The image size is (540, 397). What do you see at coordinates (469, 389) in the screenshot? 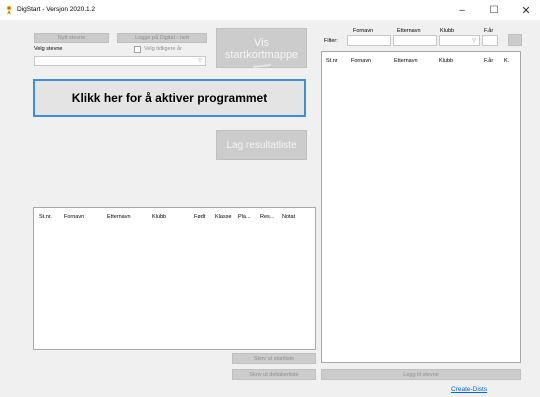
I see `create-dists-link: Create-Dists` at bounding box center [469, 389].